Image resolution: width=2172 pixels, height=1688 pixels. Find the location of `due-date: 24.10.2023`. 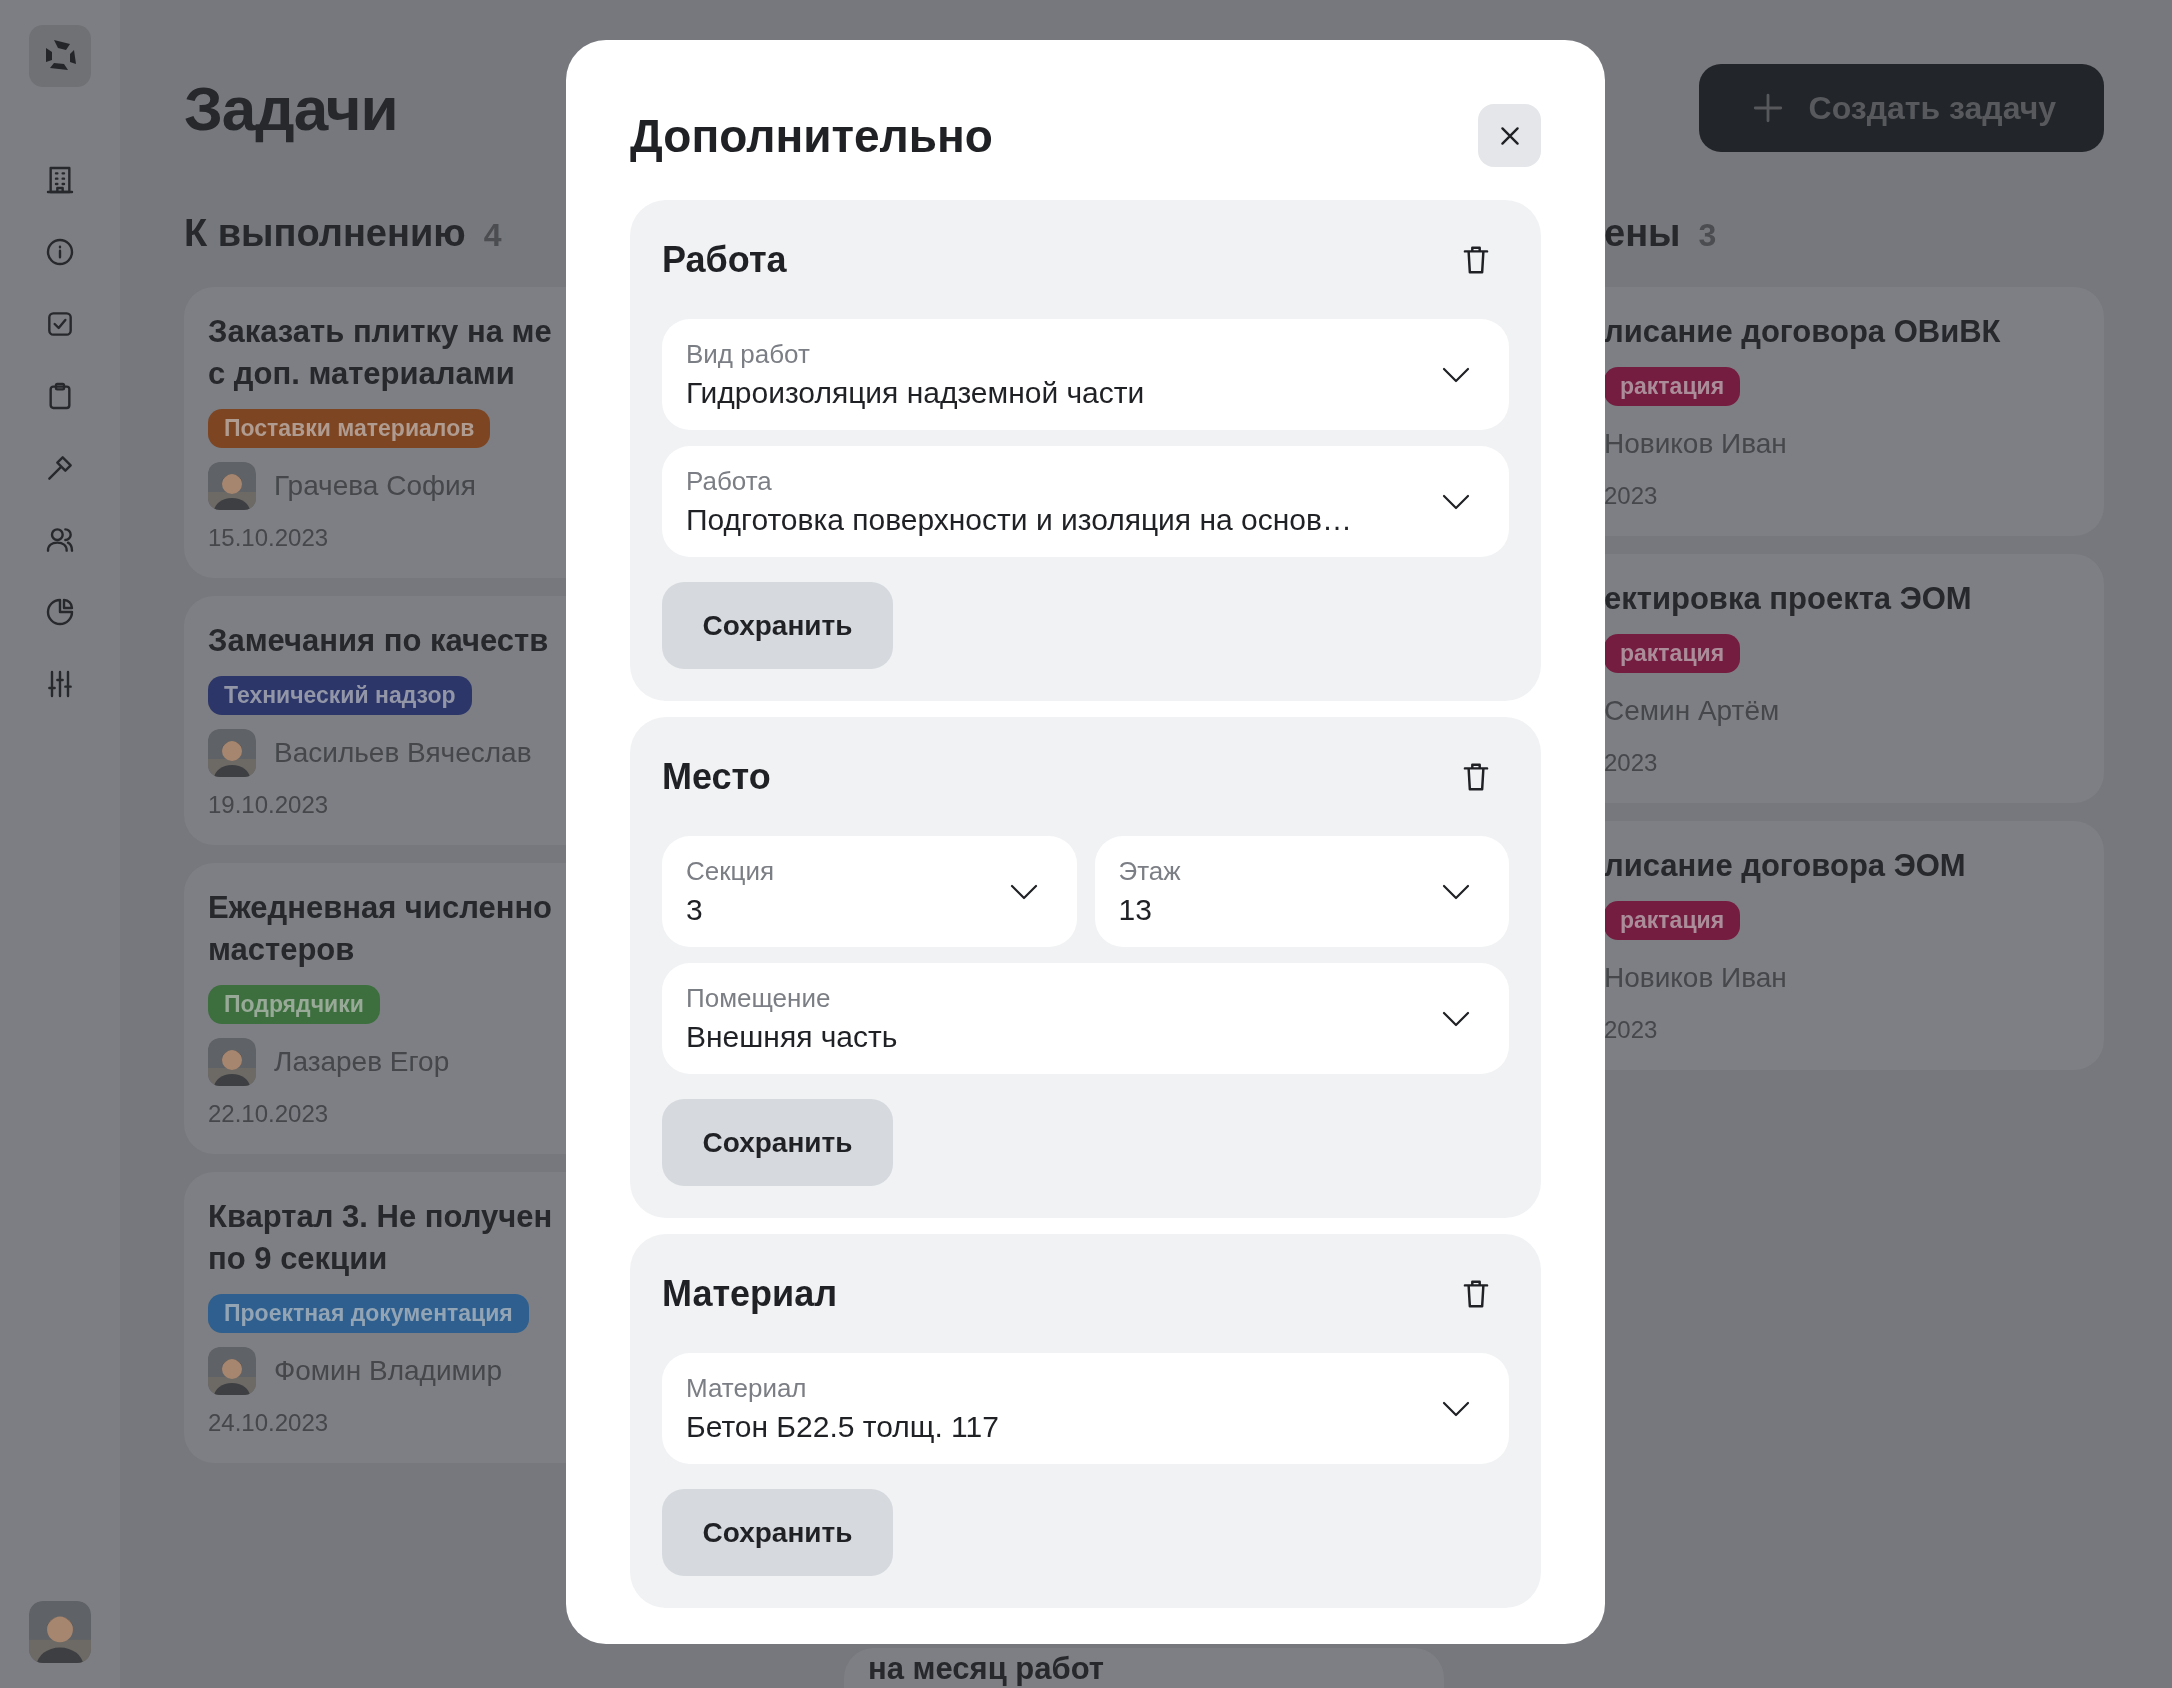

due-date: 24.10.2023 is located at coordinates (268, 1423).